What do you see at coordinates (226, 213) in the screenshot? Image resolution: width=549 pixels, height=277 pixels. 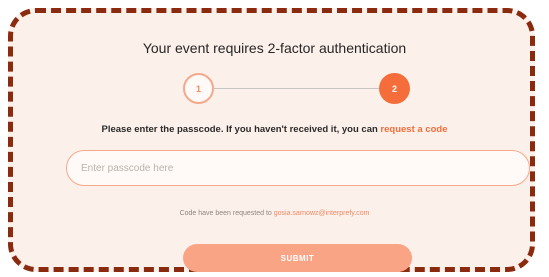 I see `note-prefix: Code have been requested to` at bounding box center [226, 213].